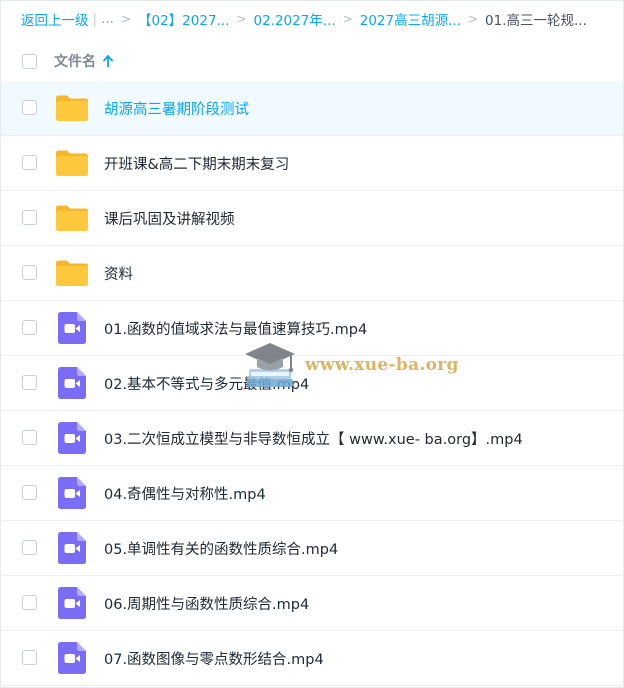  Describe the element at coordinates (176, 108) in the screenshot. I see `file-name: 胡源高三暑期阶段测试` at that location.